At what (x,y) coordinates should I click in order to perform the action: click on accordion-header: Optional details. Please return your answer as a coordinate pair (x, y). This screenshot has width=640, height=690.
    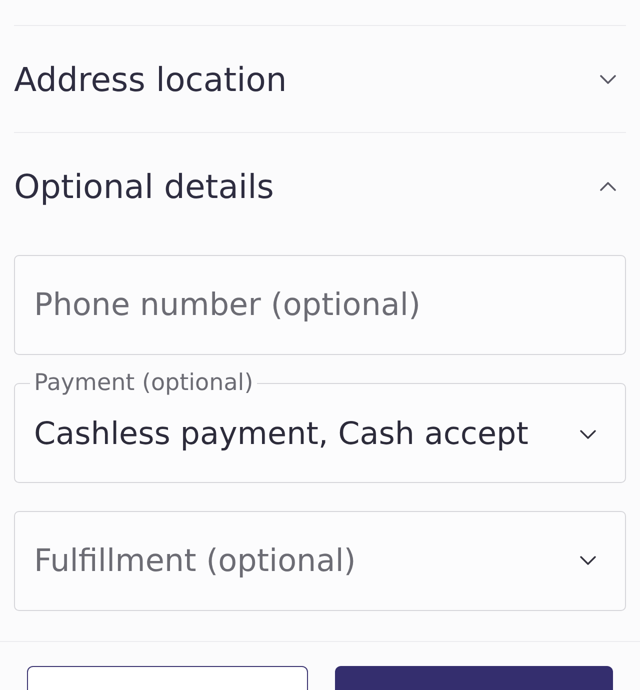
    Looking at the image, I should click on (320, 186).